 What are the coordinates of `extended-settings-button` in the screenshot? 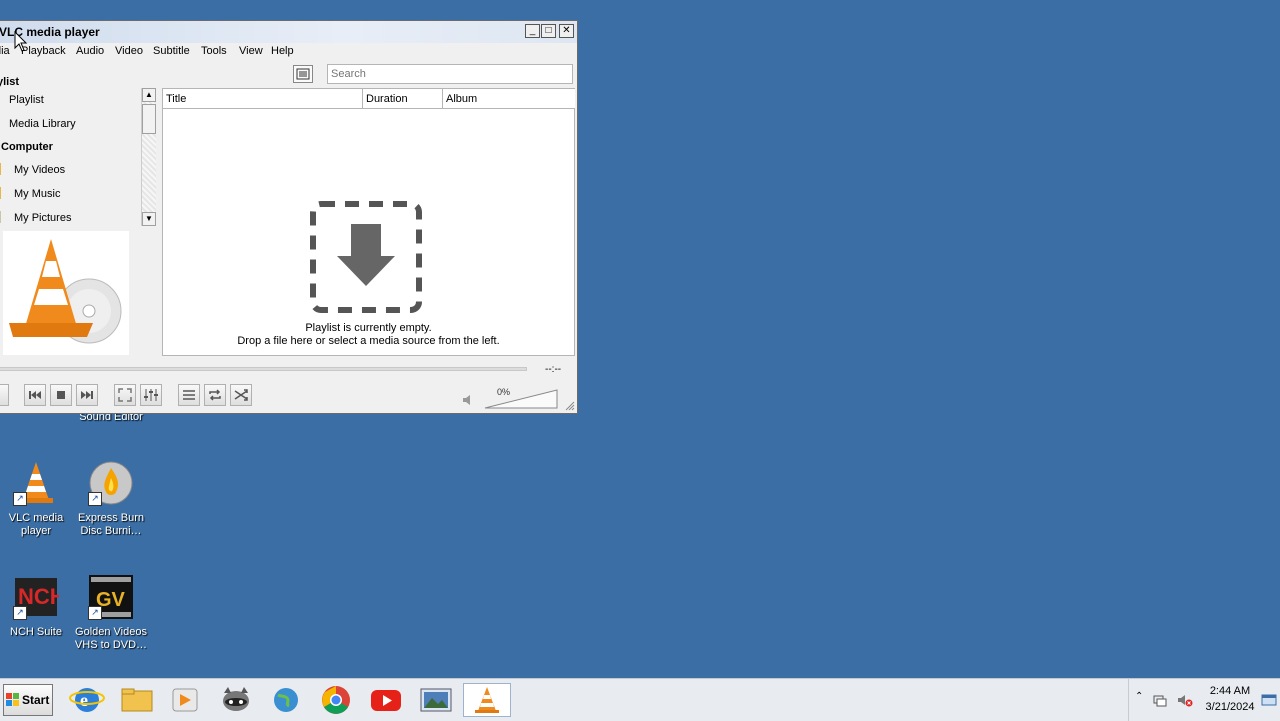 It's located at (151, 395).